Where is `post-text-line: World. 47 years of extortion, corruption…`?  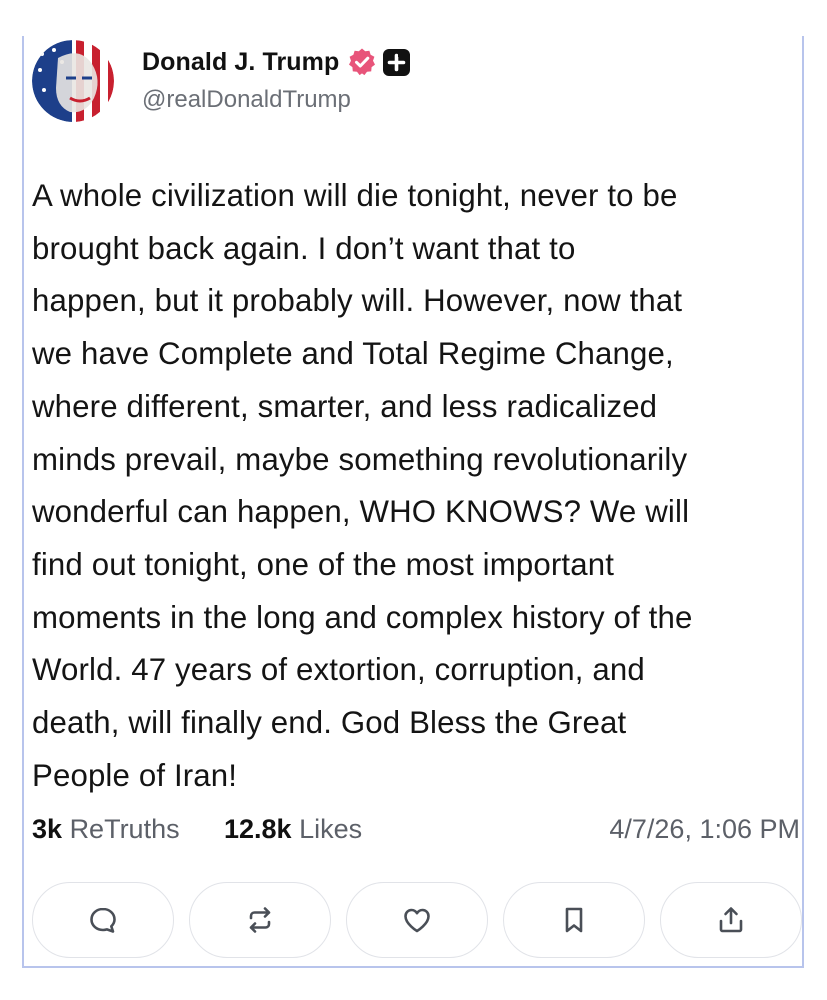
post-text-line: World. 47 years of extortion, corruption… is located at coordinates (338, 670).